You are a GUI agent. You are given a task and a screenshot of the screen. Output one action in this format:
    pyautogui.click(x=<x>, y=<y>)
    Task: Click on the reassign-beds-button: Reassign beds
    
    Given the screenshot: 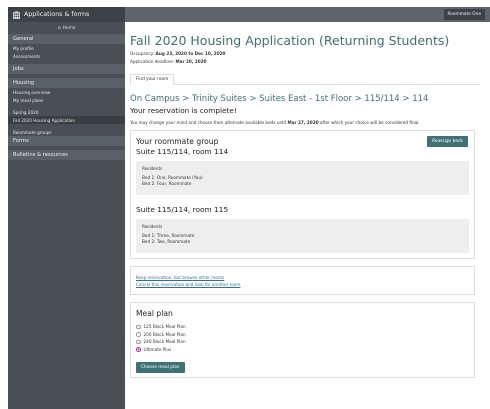 What is the action you would take?
    pyautogui.click(x=447, y=141)
    